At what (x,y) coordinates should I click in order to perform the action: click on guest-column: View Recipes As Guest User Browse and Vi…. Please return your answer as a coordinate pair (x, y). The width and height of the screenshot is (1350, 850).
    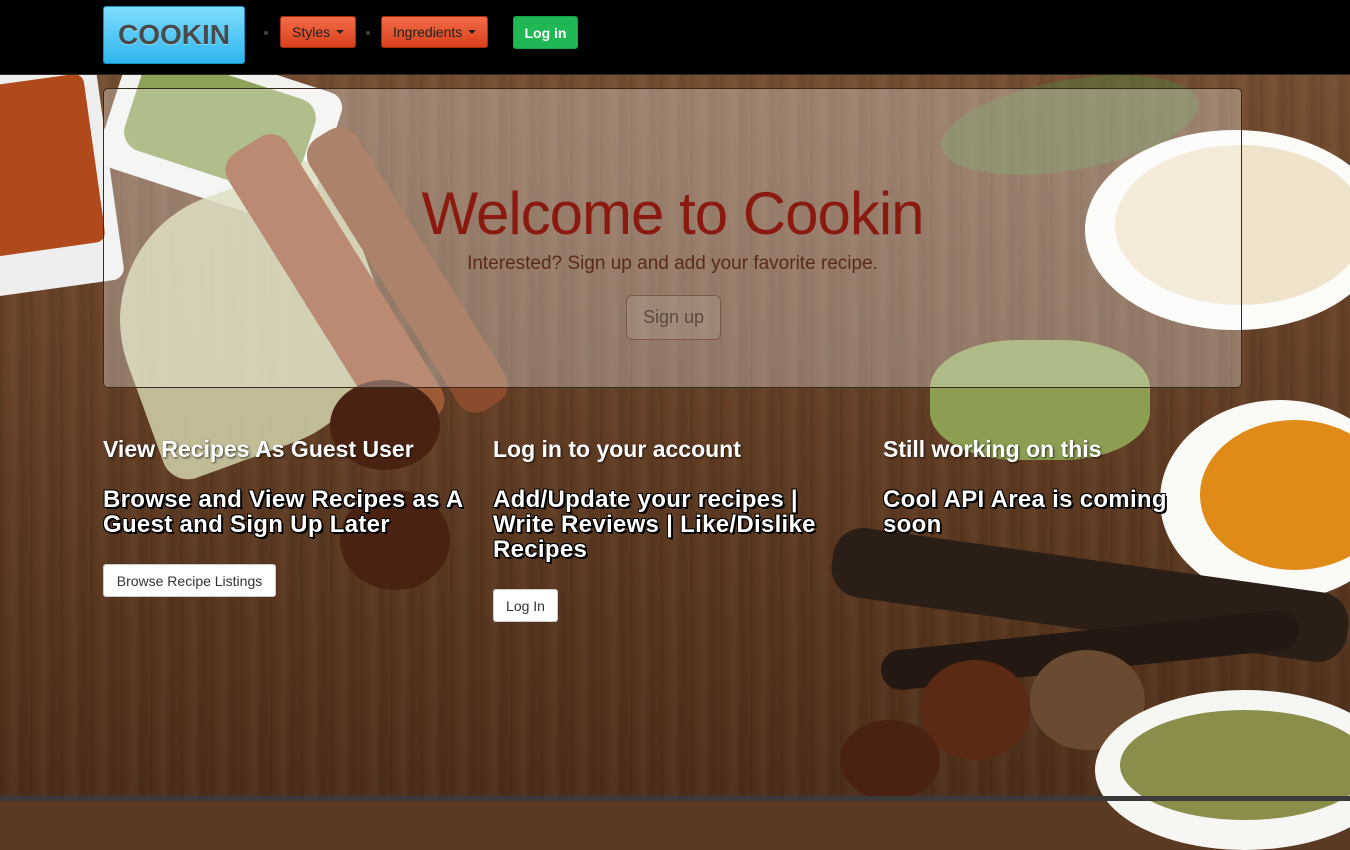
    Looking at the image, I should click on (288, 486).